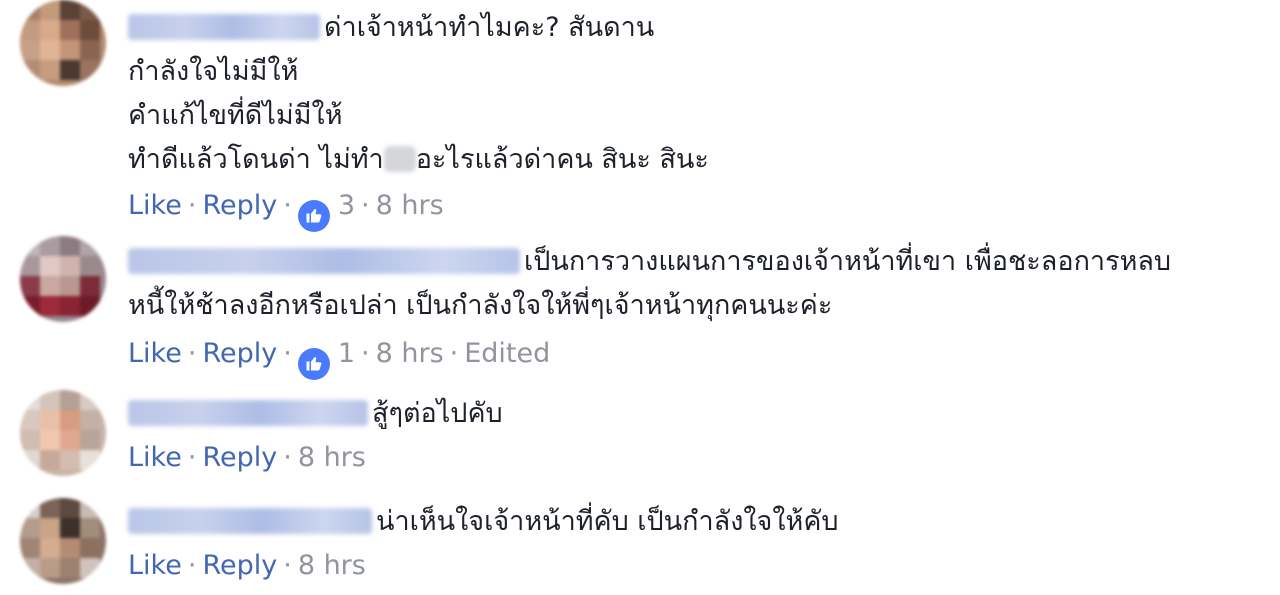 The image size is (1280, 595). What do you see at coordinates (346, 205) in the screenshot?
I see `reaction-count: 3` at bounding box center [346, 205].